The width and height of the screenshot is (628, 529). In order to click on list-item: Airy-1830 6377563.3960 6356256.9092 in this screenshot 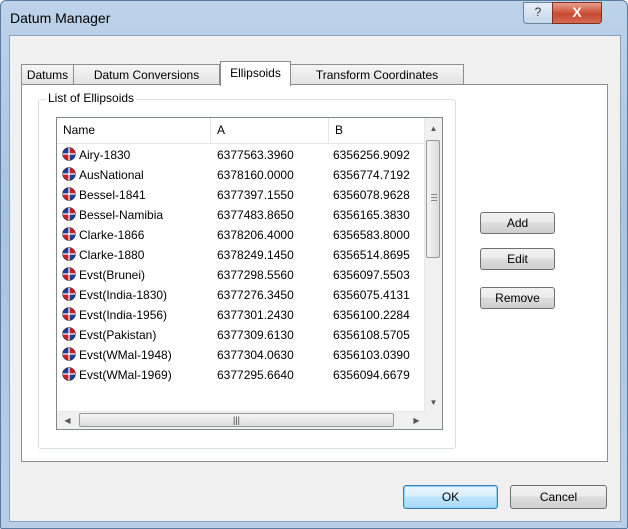, I will do `click(242, 155)`.